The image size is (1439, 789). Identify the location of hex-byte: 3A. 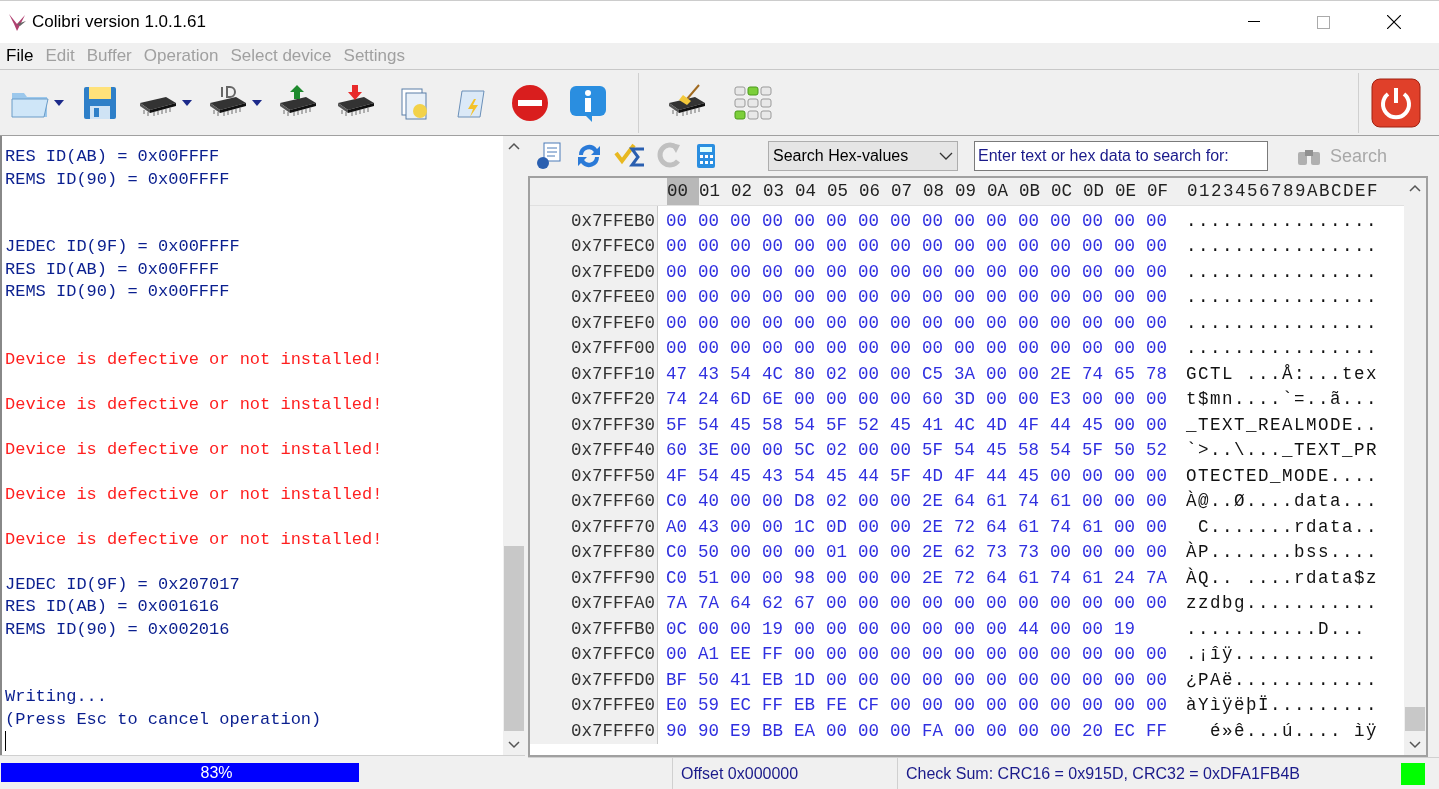
(965, 374).